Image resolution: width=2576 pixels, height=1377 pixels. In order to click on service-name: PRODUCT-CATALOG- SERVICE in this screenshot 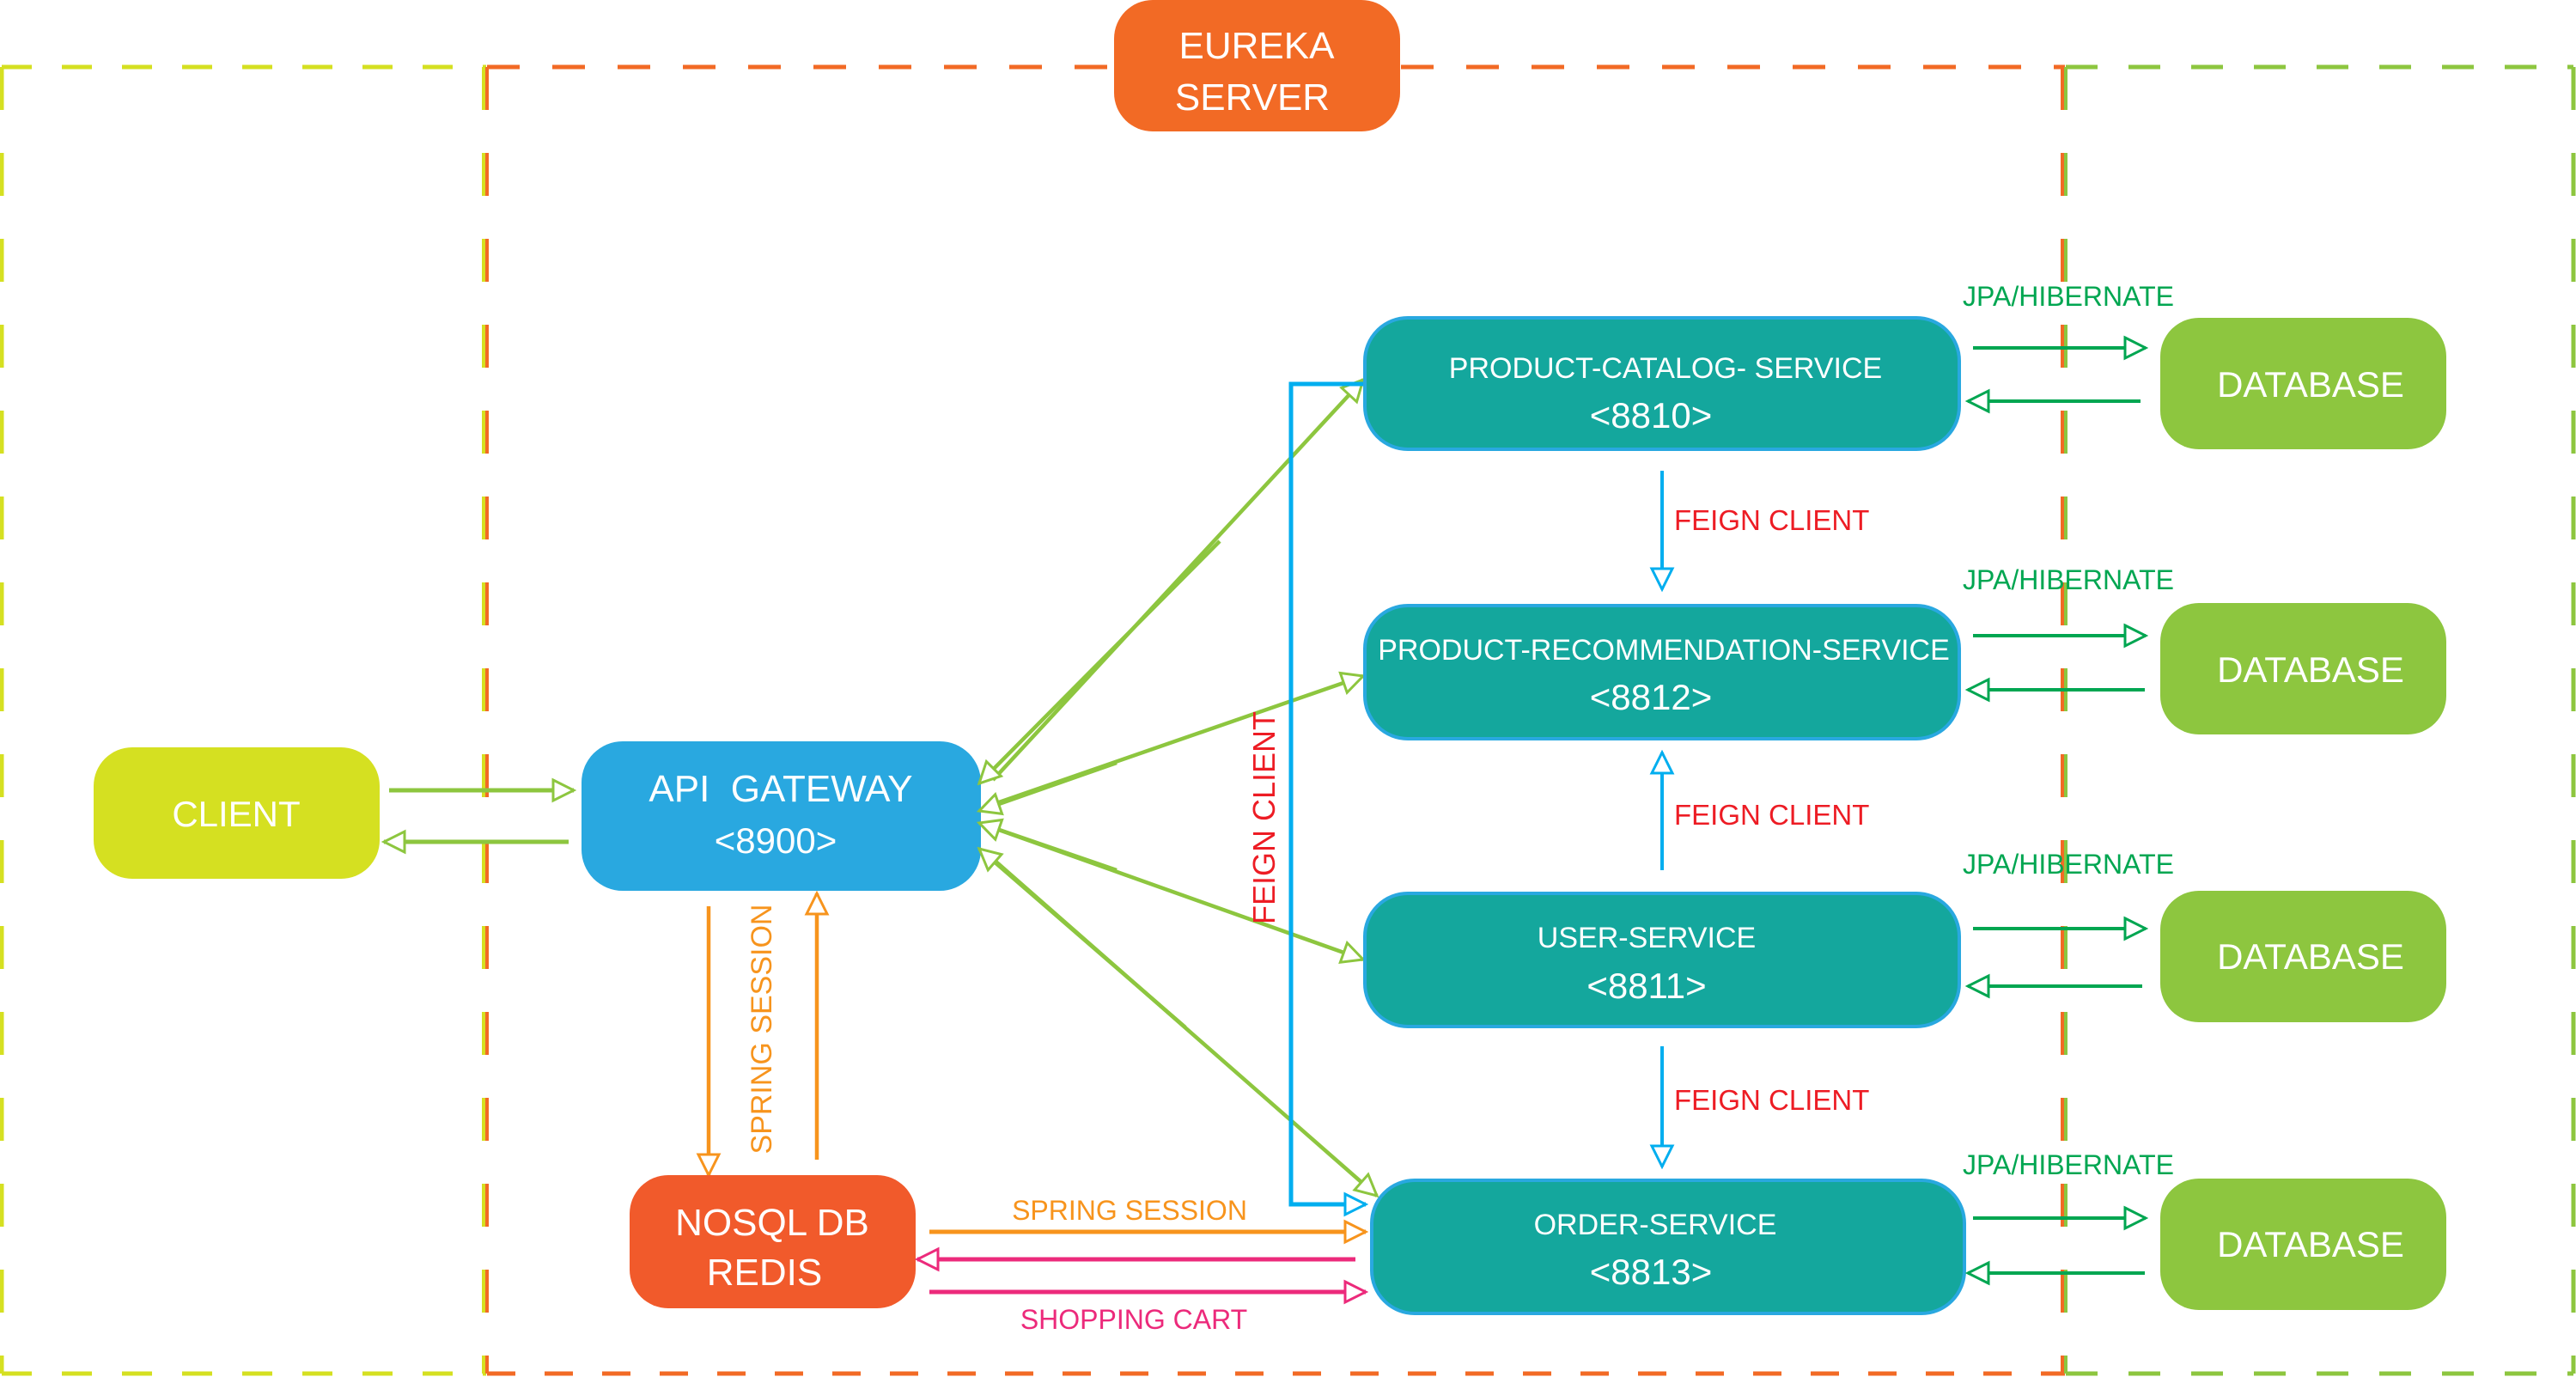, I will do `click(1665, 368)`.